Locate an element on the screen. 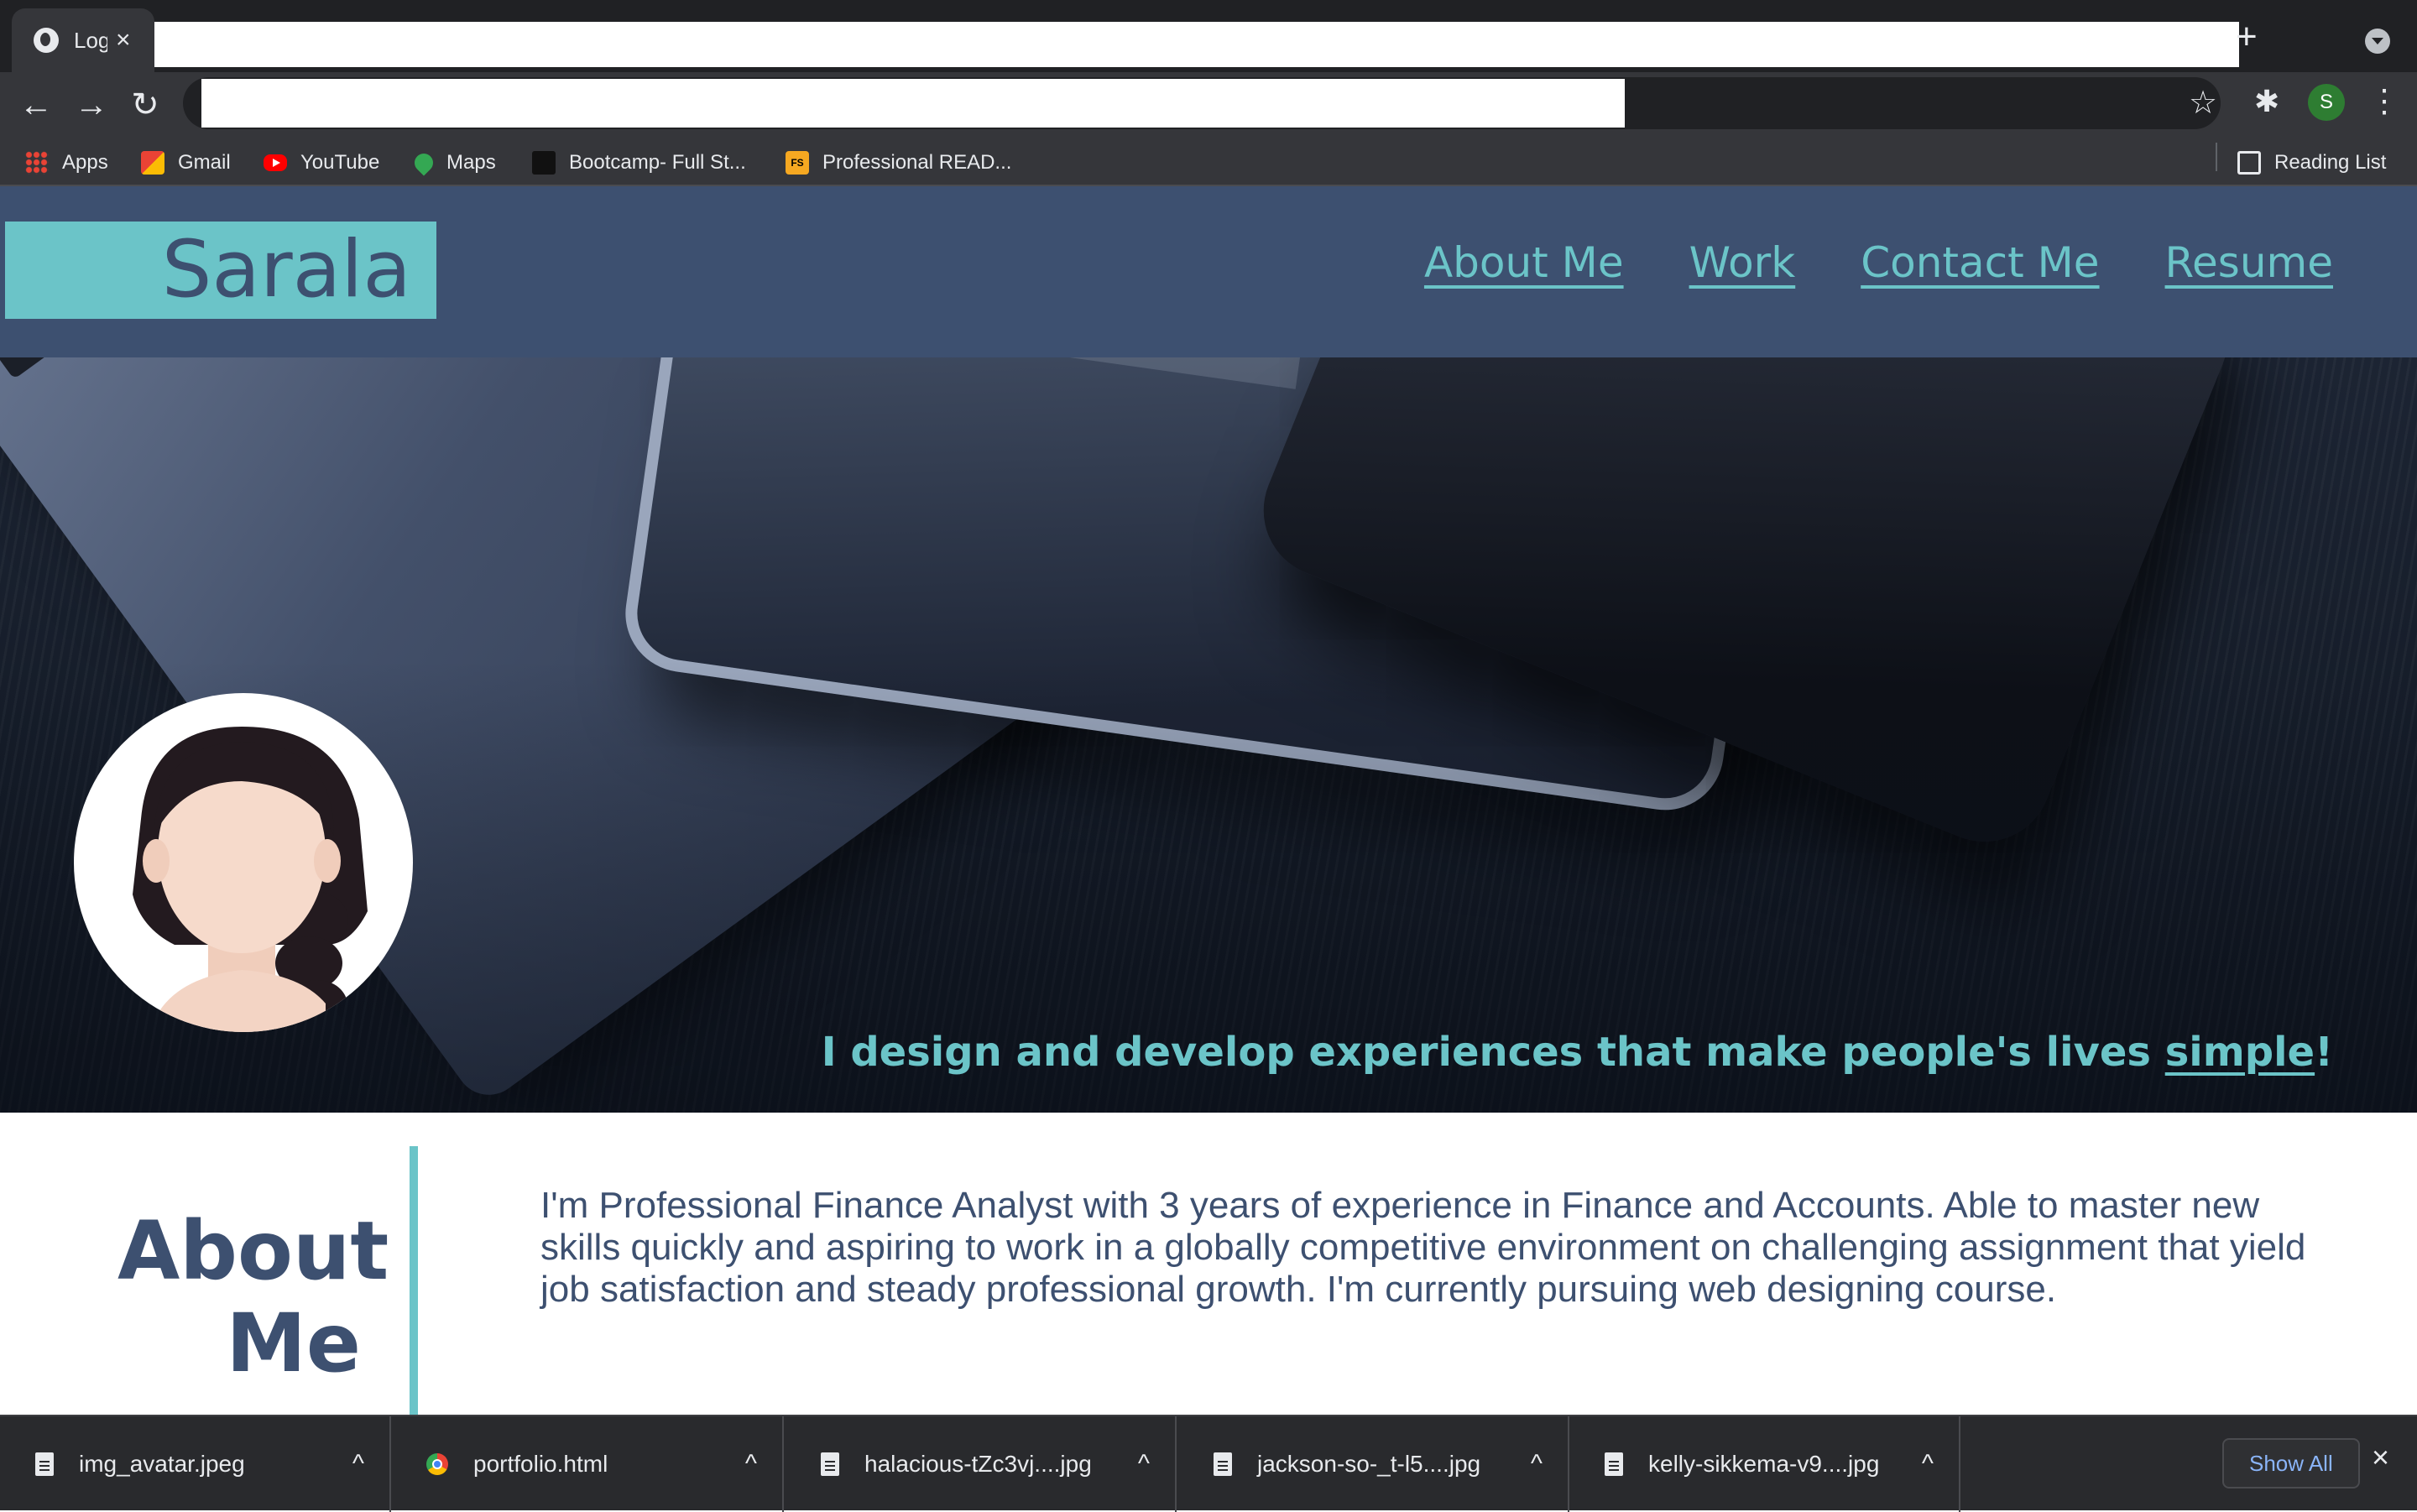 Image resolution: width=2417 pixels, height=1512 pixels. book-icon is located at coordinates (544, 163).